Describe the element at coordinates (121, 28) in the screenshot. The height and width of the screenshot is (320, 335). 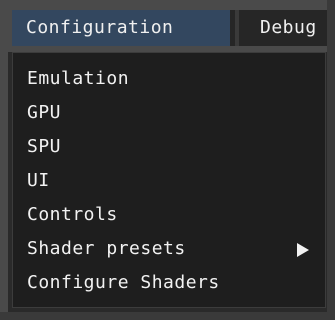
I see `menu-configuration: Configuration` at that location.